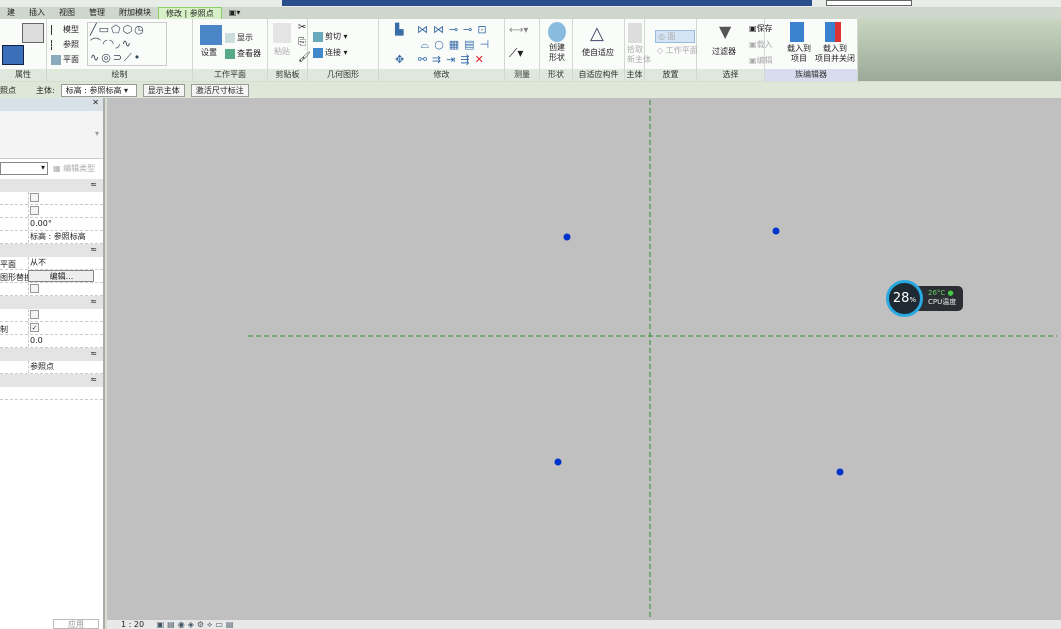  What do you see at coordinates (61, 328) in the screenshot?
I see `property-value: ✓` at bounding box center [61, 328].